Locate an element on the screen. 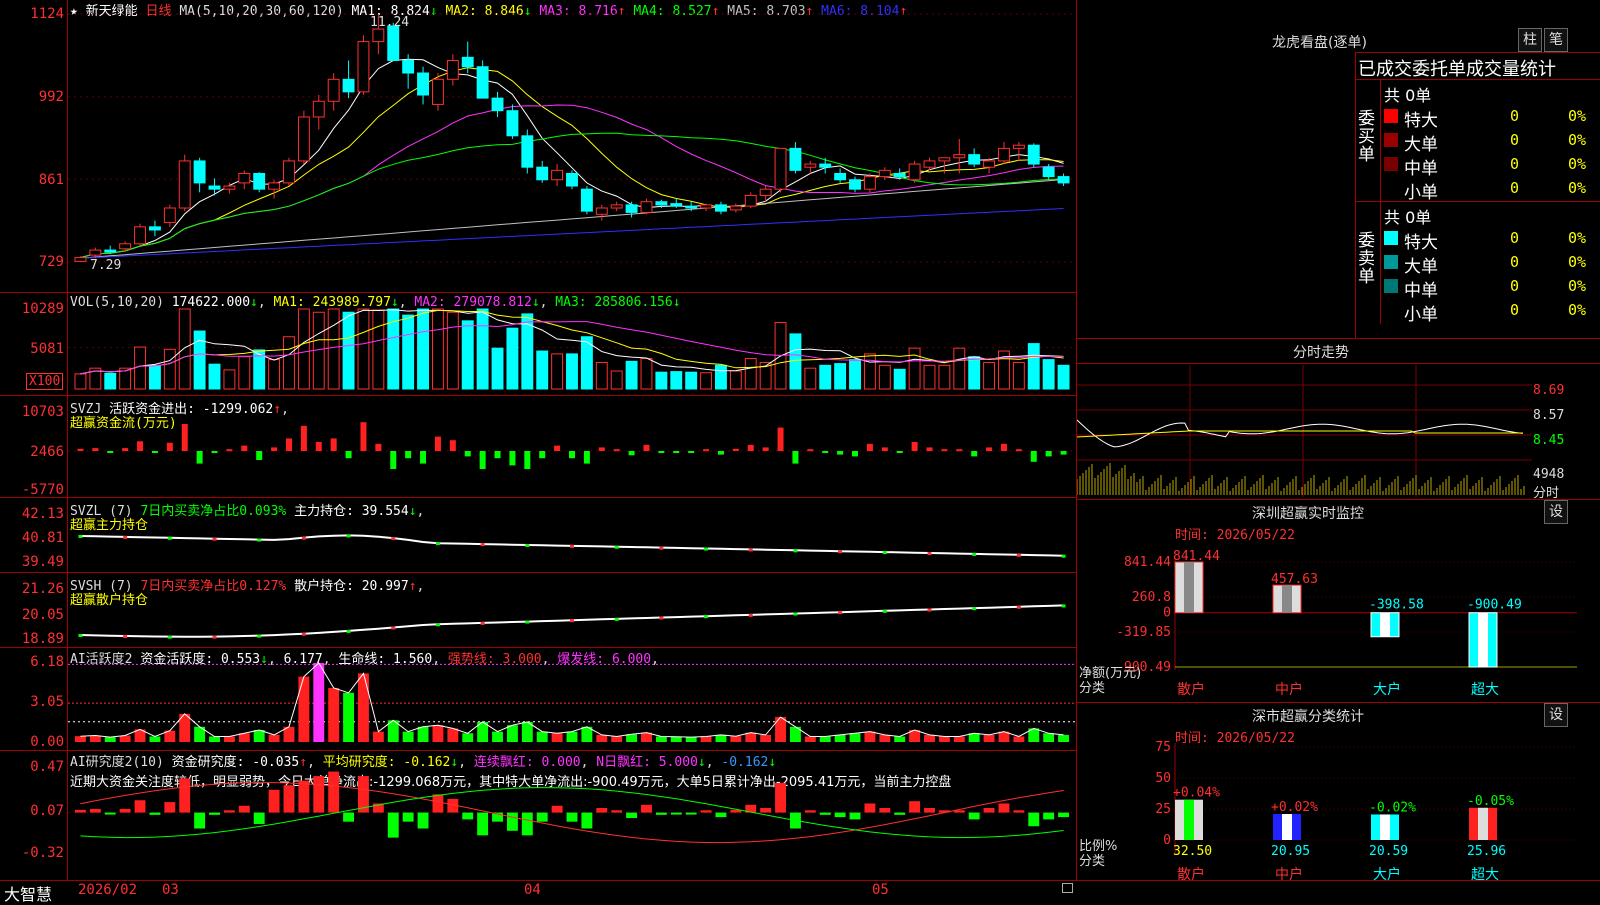 The height and width of the screenshot is (905, 1600). lock-icon is located at coordinates (1067, 888).